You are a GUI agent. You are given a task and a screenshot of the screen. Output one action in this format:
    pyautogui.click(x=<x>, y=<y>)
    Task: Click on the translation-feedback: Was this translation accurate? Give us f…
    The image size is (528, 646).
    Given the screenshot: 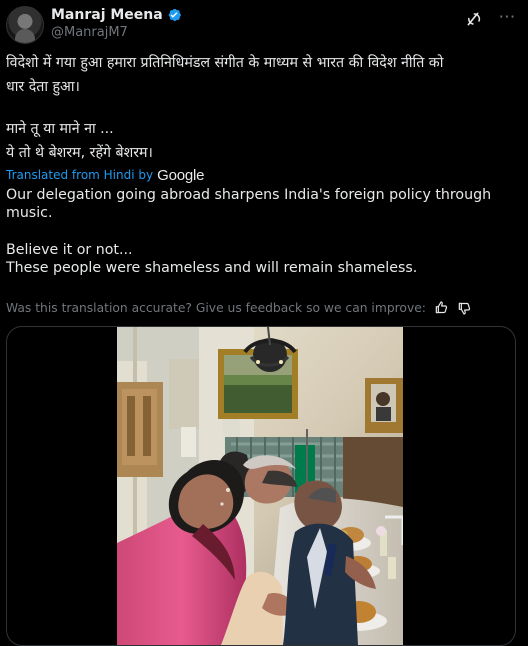 What is the action you would take?
    pyautogui.click(x=239, y=308)
    